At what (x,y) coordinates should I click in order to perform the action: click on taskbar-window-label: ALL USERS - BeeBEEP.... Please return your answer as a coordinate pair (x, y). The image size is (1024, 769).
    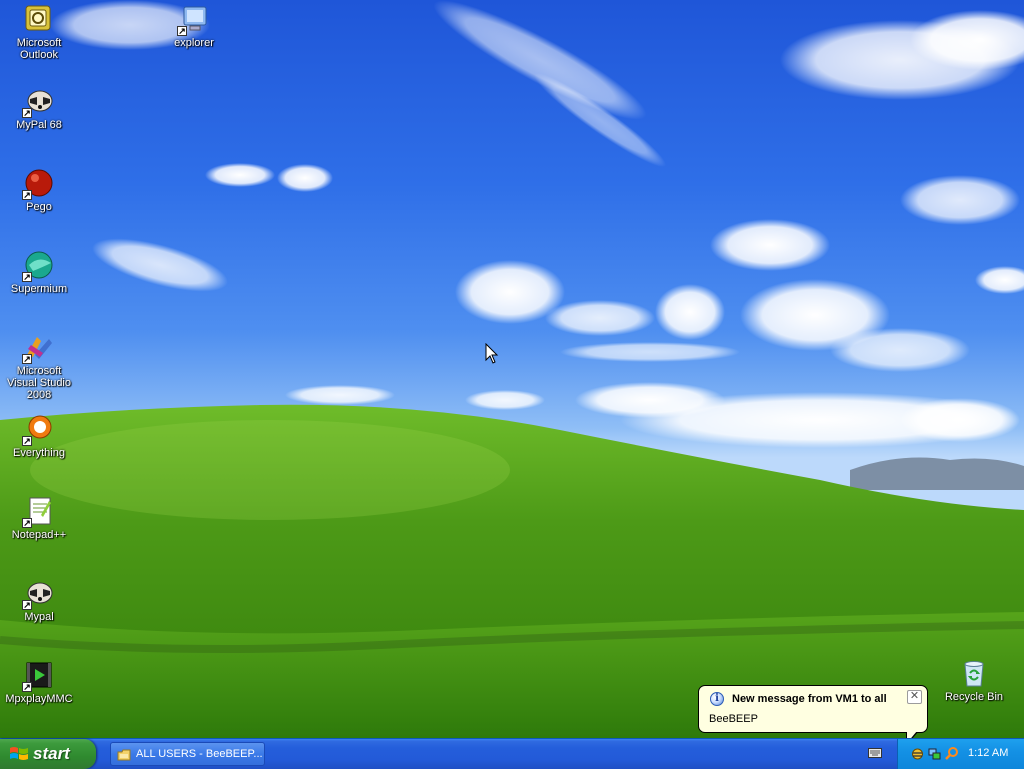
    Looking at the image, I should click on (199, 754).